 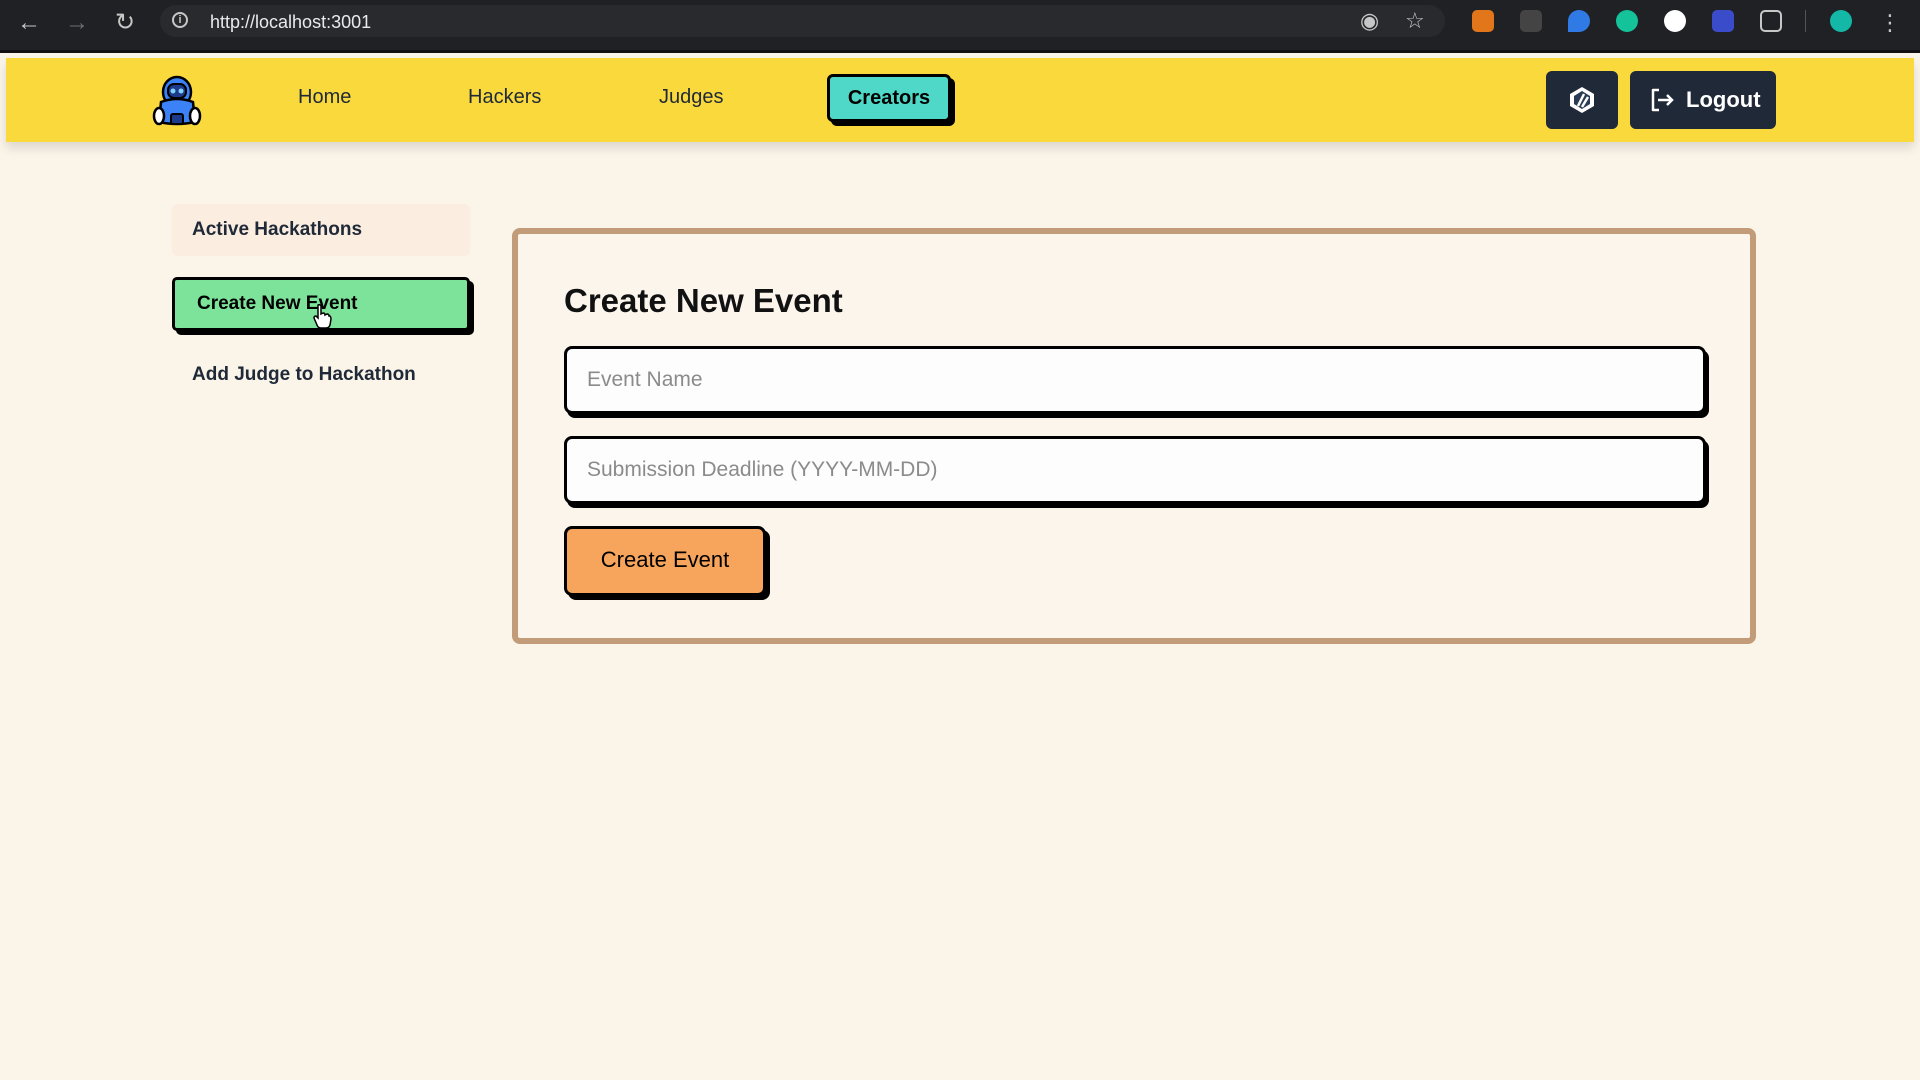 I want to click on metamask-extension-icon, so click(x=1483, y=21).